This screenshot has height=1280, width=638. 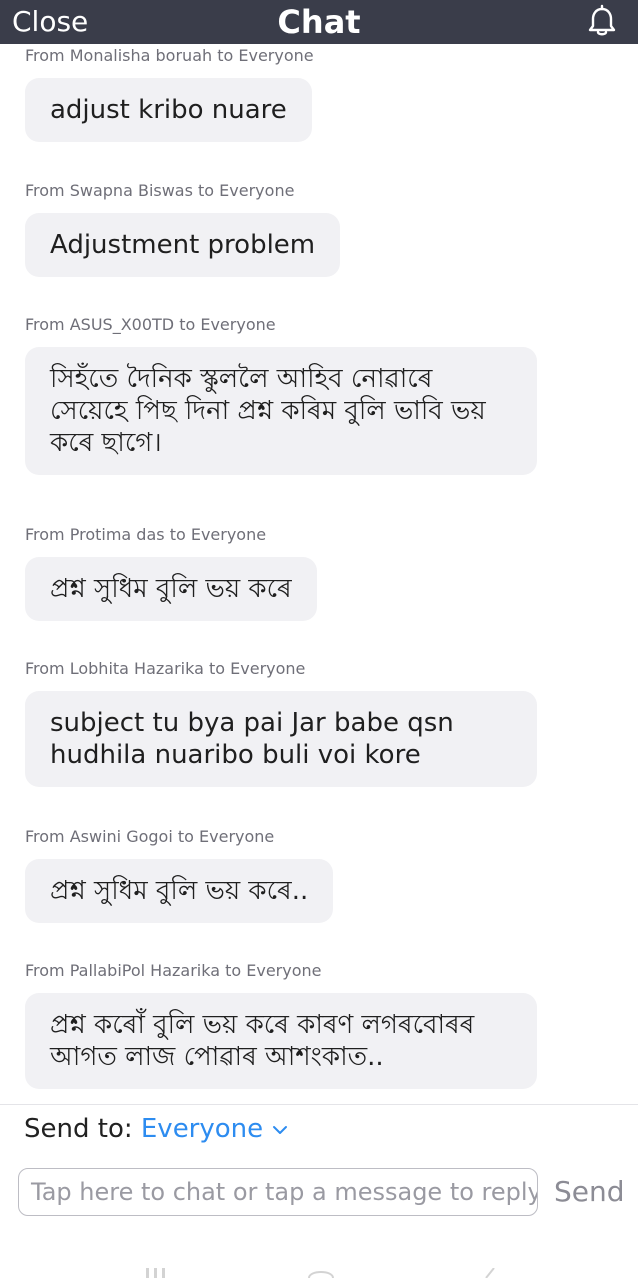 What do you see at coordinates (280, 1129) in the screenshot?
I see `chevron-down-icon` at bounding box center [280, 1129].